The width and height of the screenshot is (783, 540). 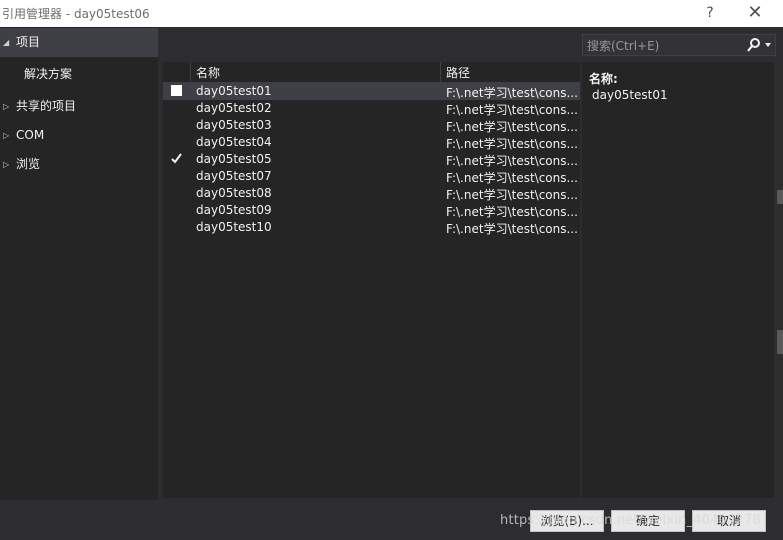 I want to click on expand-down-icon: ◢, so click(x=6, y=42).